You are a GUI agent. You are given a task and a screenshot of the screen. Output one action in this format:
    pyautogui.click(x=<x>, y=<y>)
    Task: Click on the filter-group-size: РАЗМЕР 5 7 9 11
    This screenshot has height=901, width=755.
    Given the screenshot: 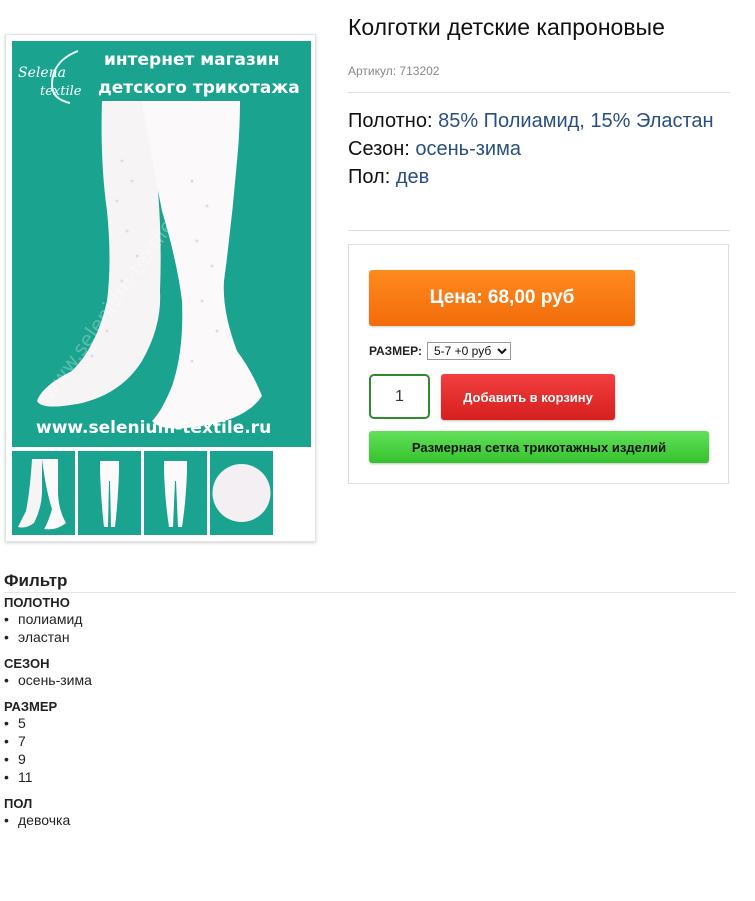 What is the action you would take?
    pyautogui.click(x=370, y=742)
    